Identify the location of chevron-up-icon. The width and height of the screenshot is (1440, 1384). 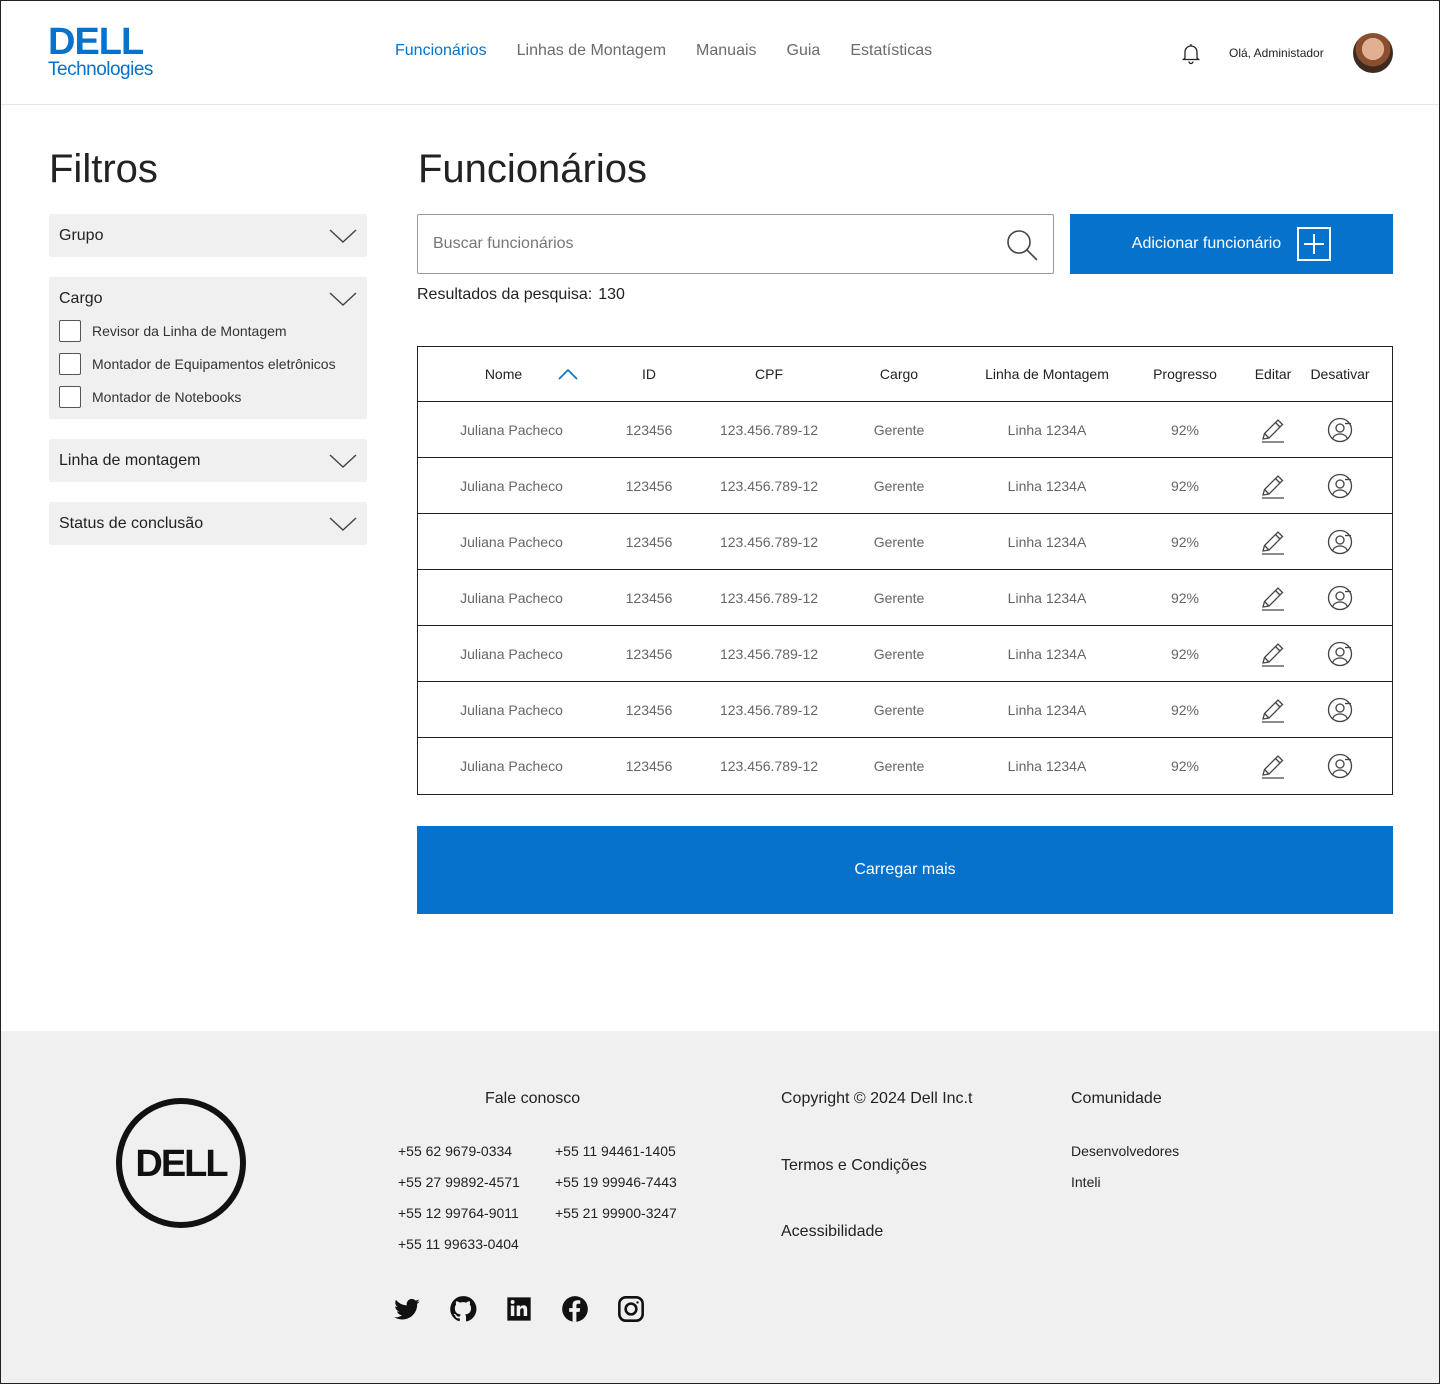
(568, 374).